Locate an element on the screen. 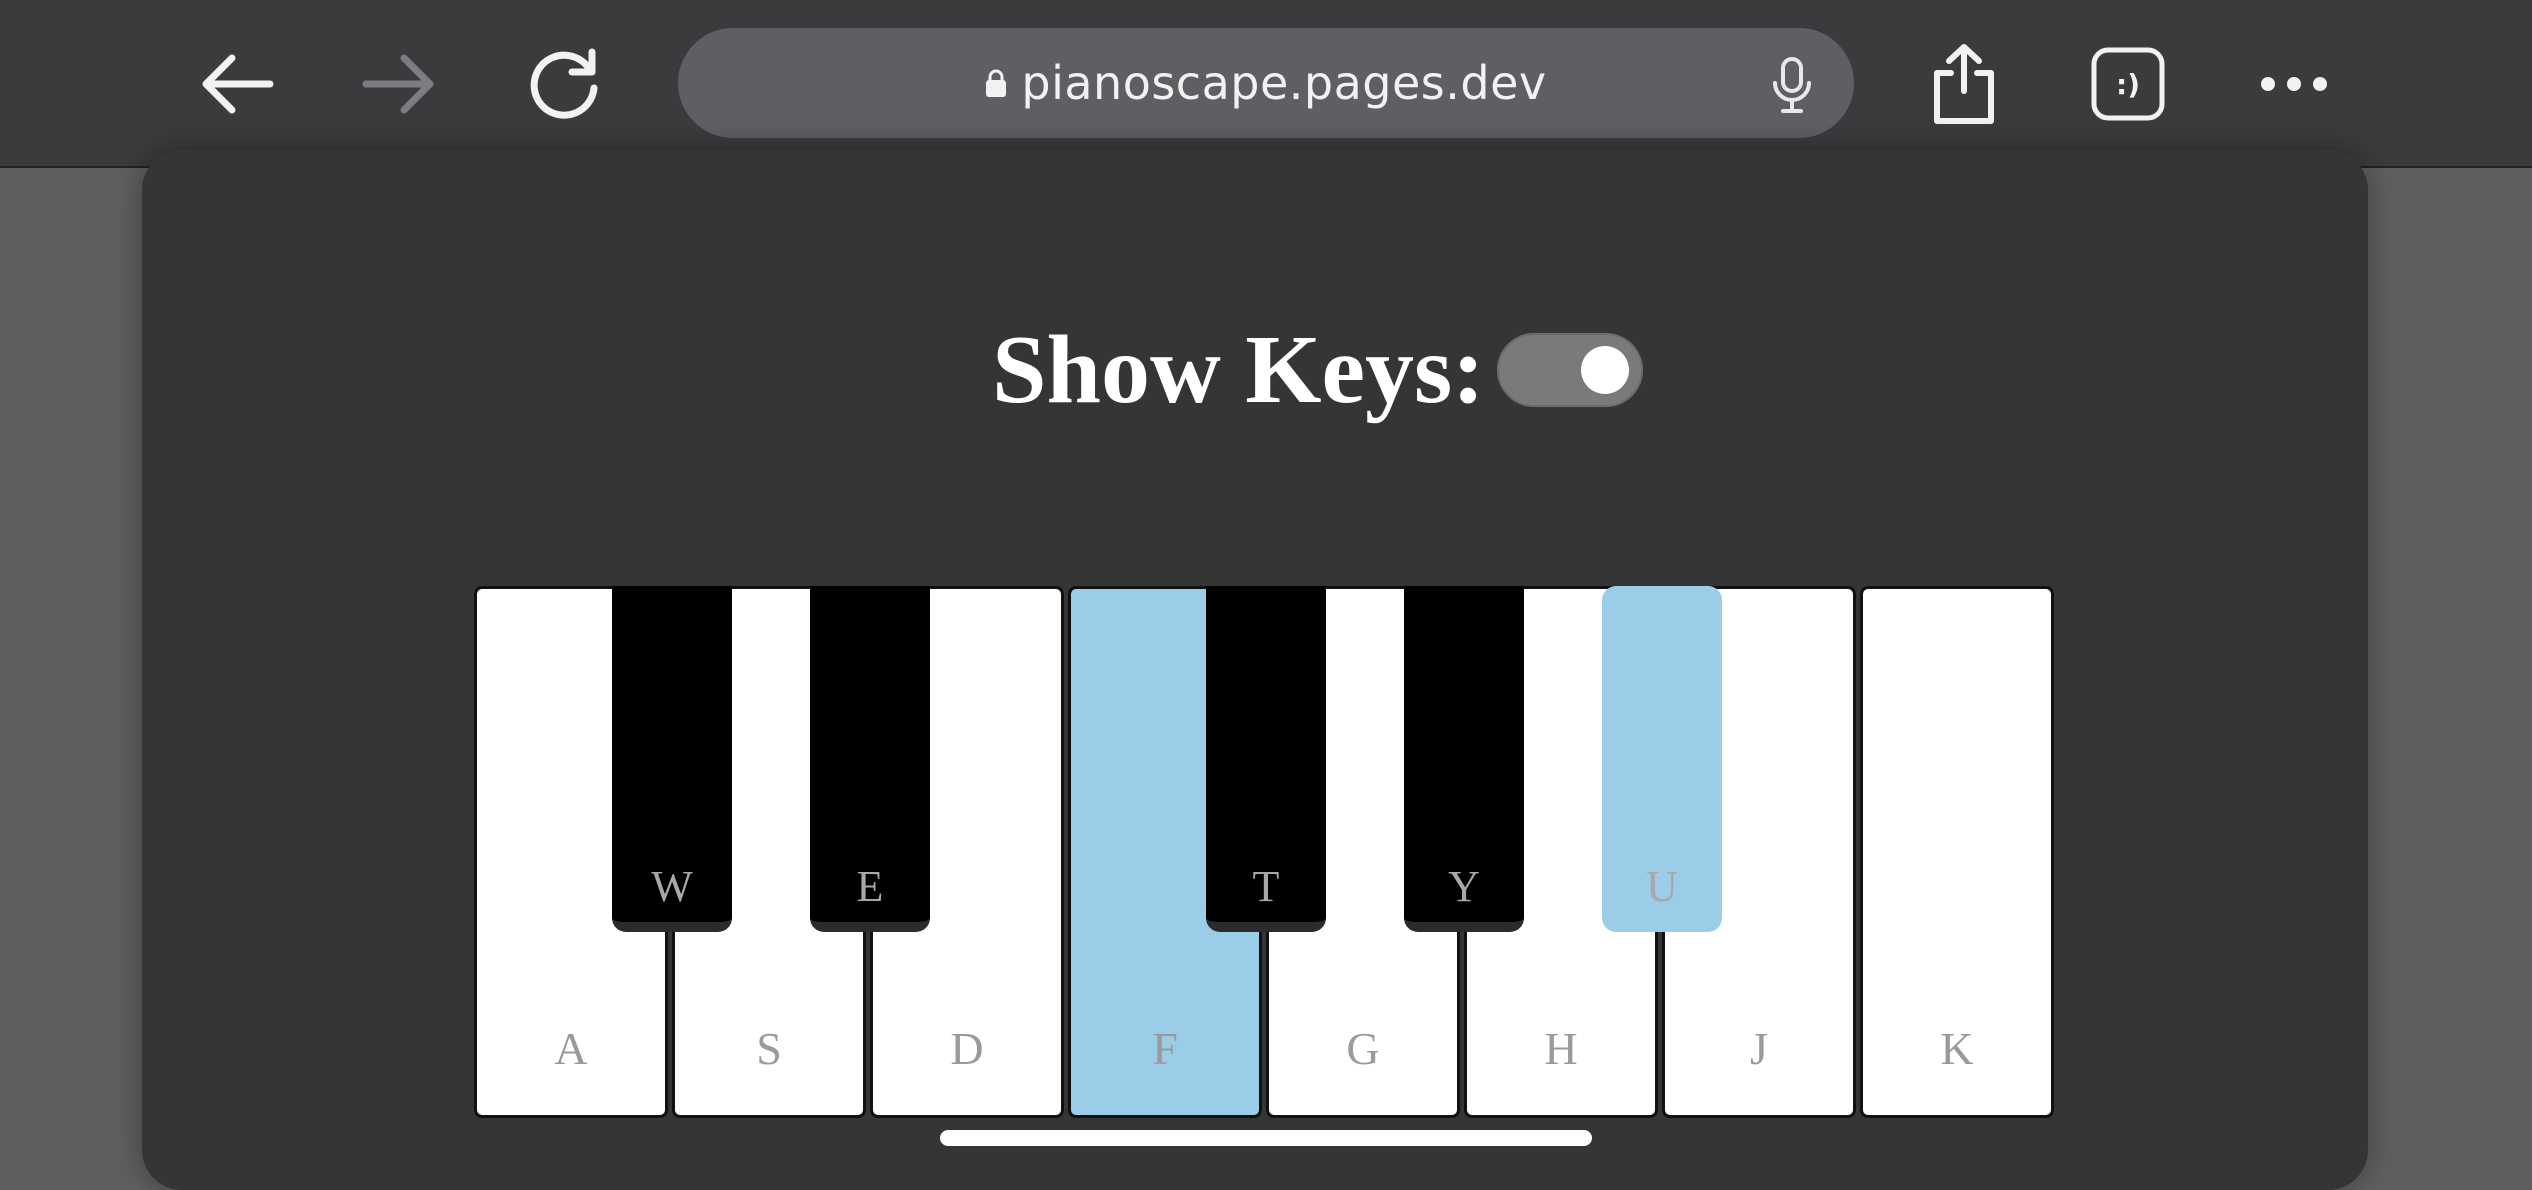  key-label: W is located at coordinates (672, 886).